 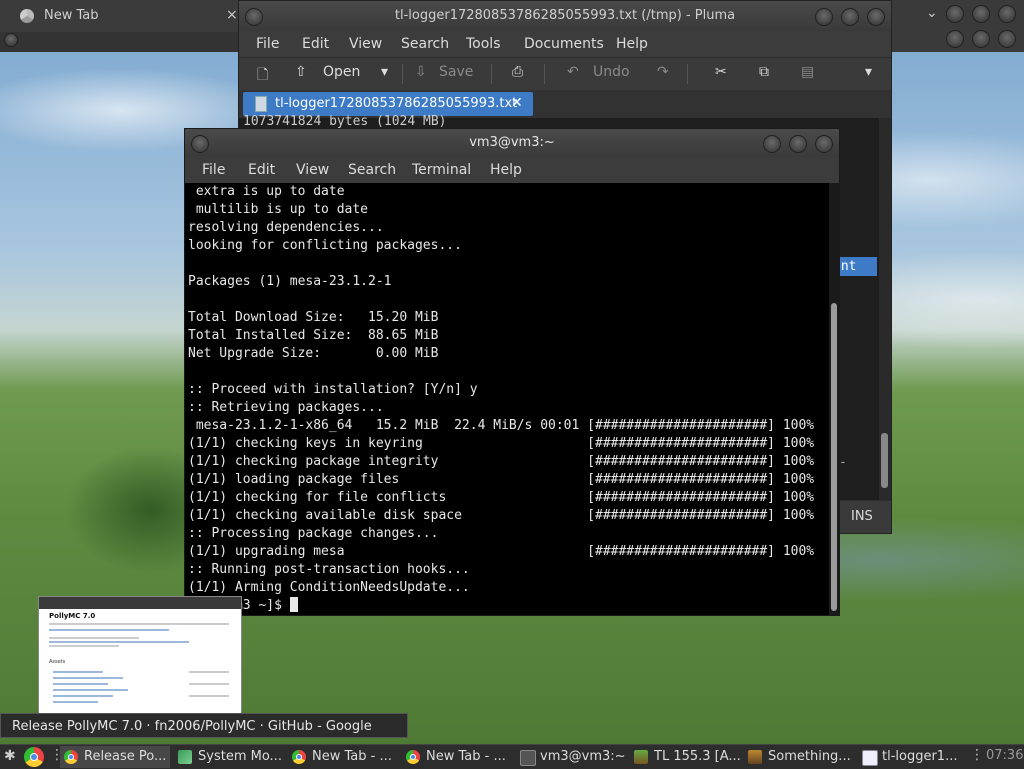 What do you see at coordinates (885, 309) in the screenshot?
I see `pluma-scrollbar` at bounding box center [885, 309].